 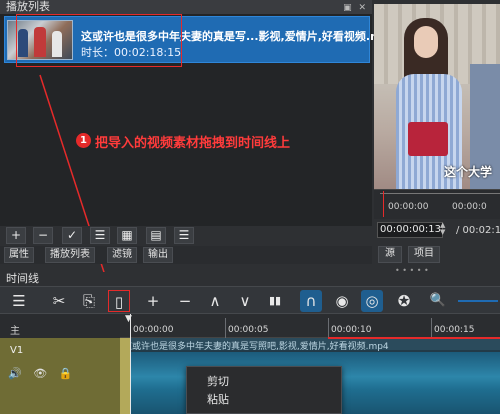 I want to click on timeline-title: 时间线, so click(x=250, y=279).